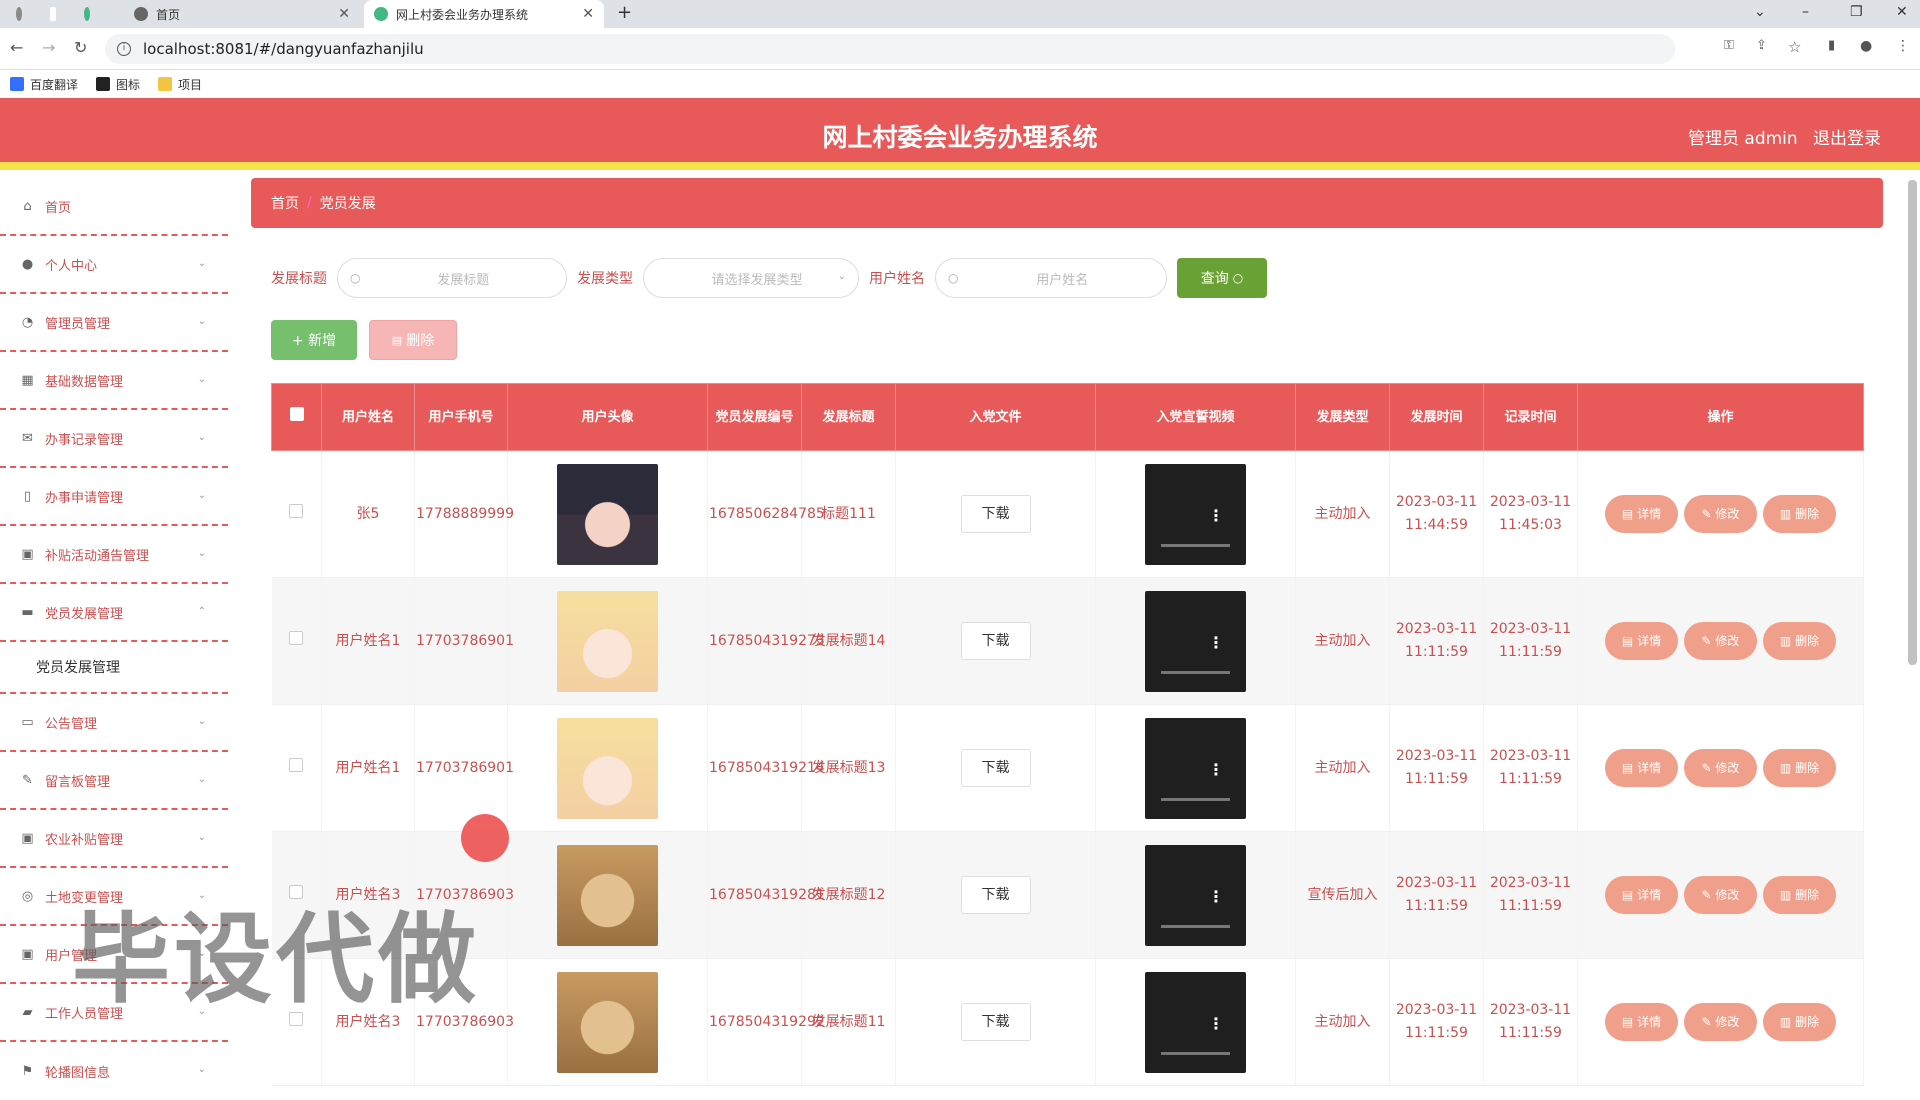  What do you see at coordinates (624, 12) in the screenshot?
I see `new-tab-icon: +` at bounding box center [624, 12].